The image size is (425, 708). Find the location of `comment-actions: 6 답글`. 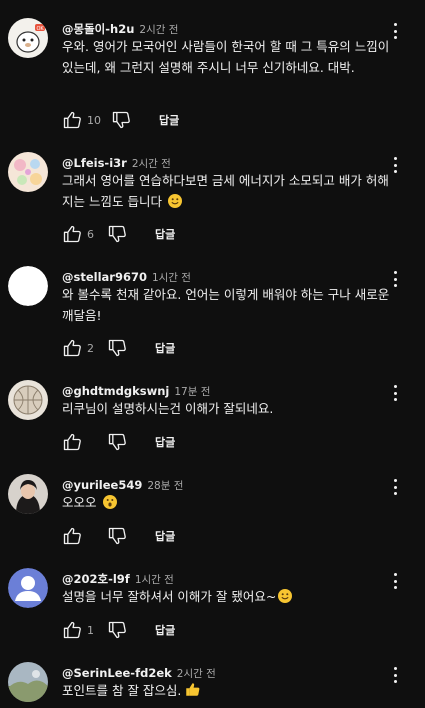

comment-actions: 6 답글 is located at coordinates (118, 234).